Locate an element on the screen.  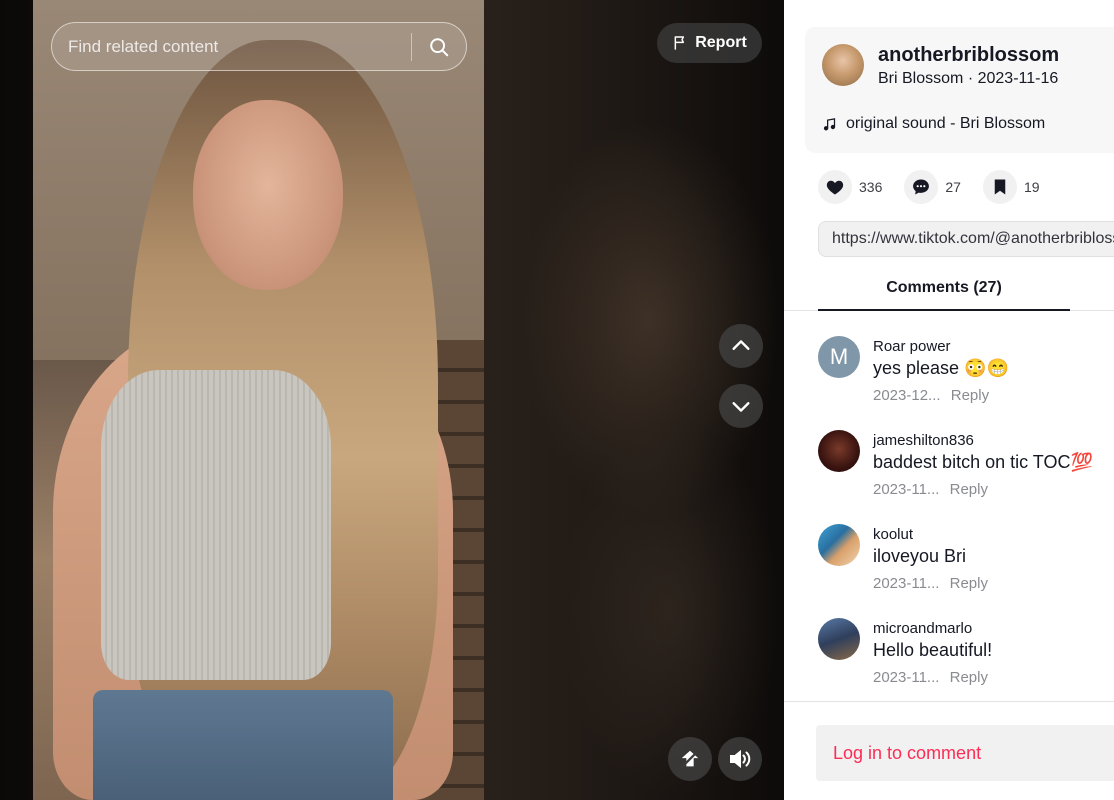
comment-button: 27 is located at coordinates (932, 187).